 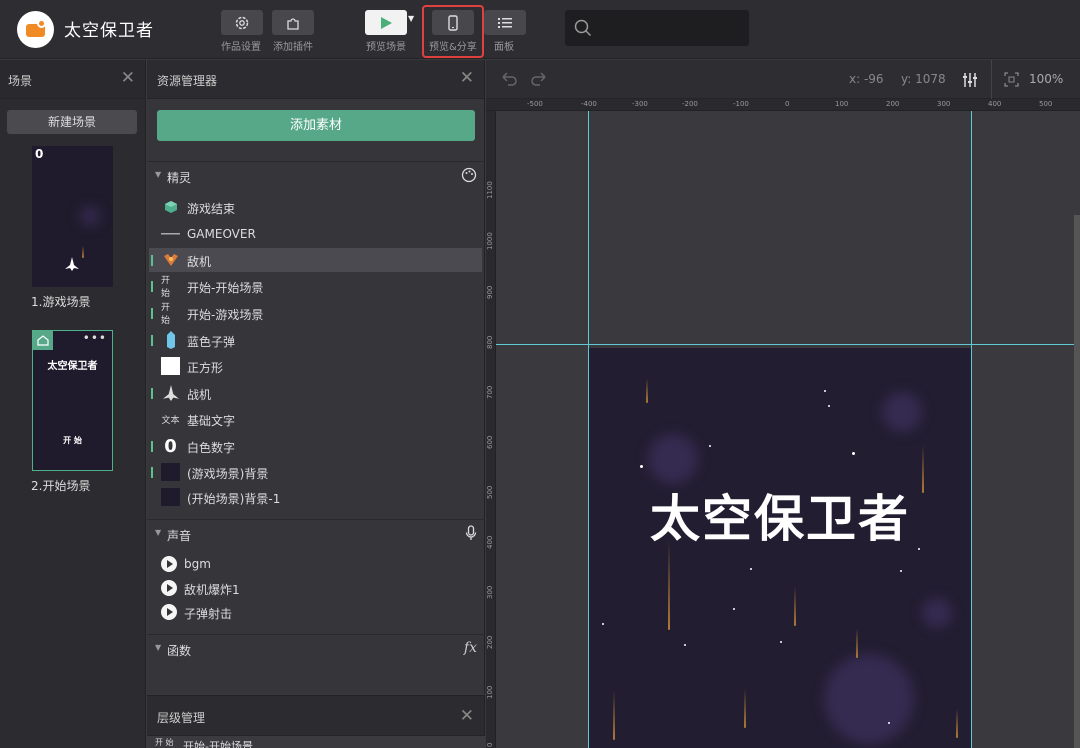 I want to click on list-item: 子弹射击, so click(x=315, y=612).